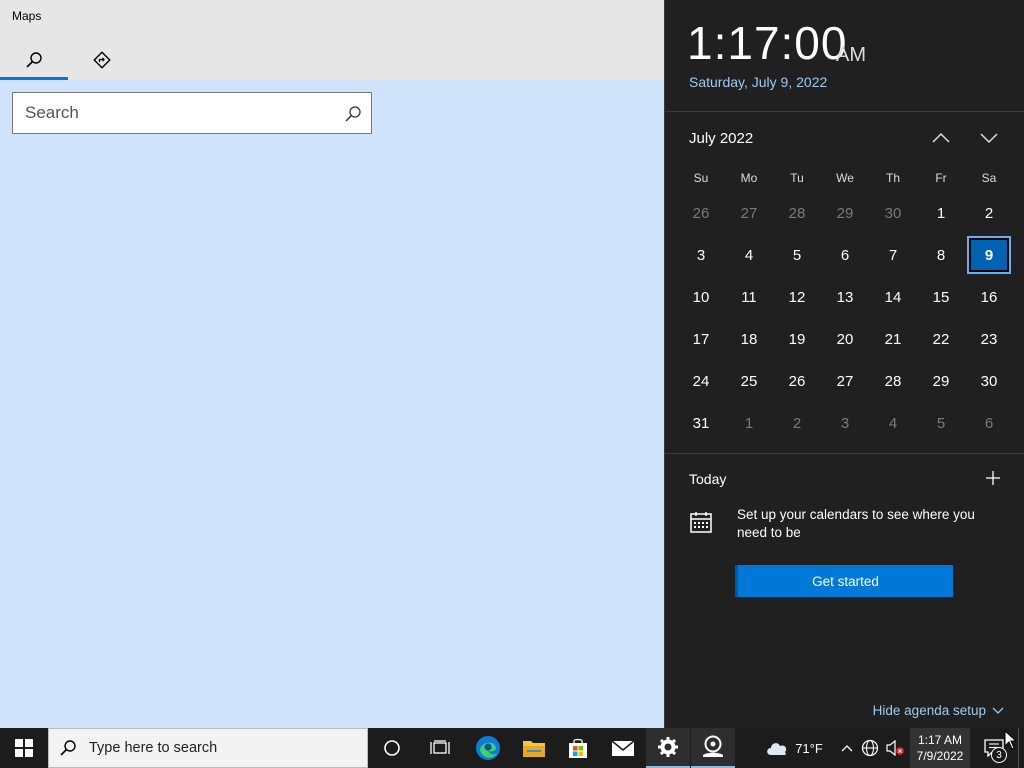 This screenshot has height=768, width=1024. Describe the element at coordinates (24, 748) in the screenshot. I see `start-button` at that location.